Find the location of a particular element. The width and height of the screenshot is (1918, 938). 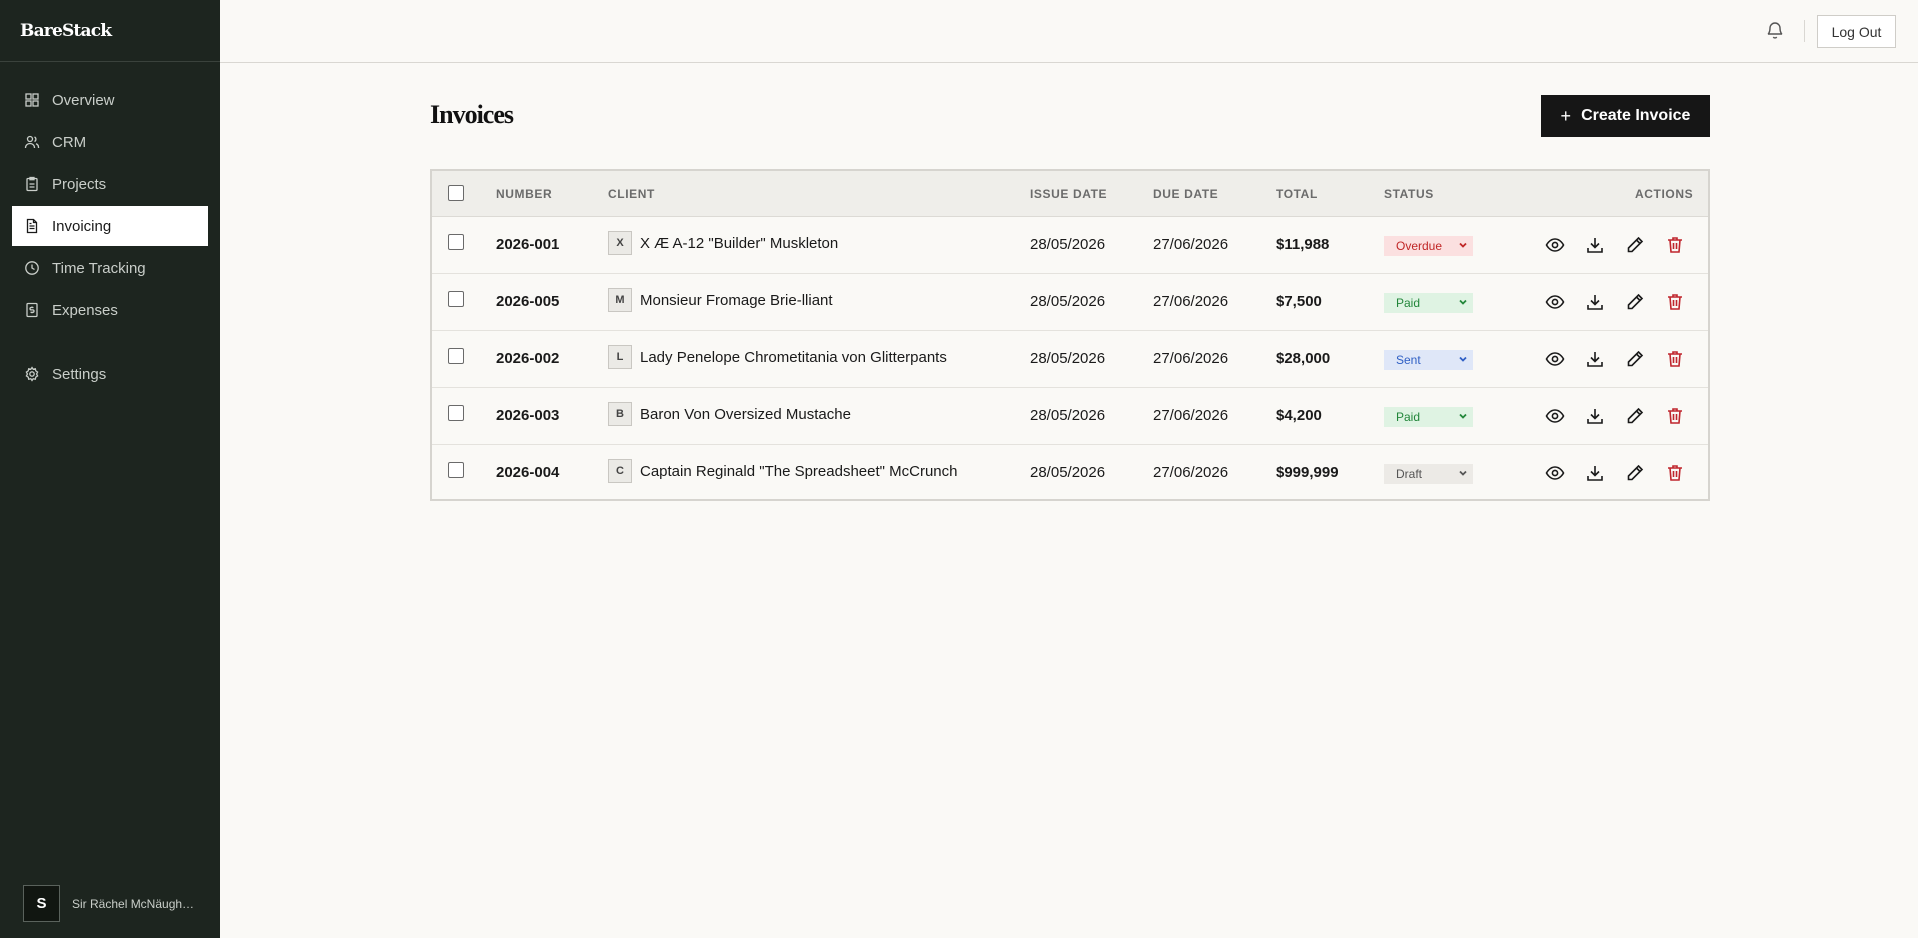

status-select: Draft is located at coordinates (1428, 474).